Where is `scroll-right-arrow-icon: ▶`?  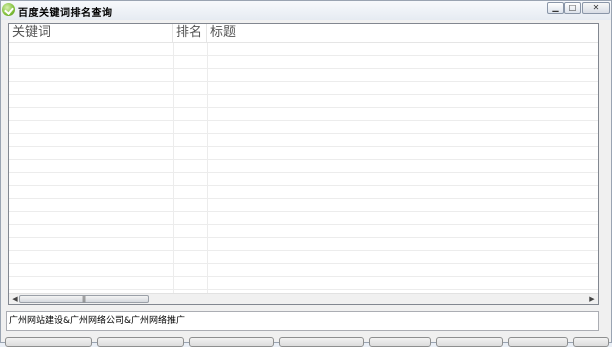
scroll-right-arrow-icon: ▶ is located at coordinates (592, 299).